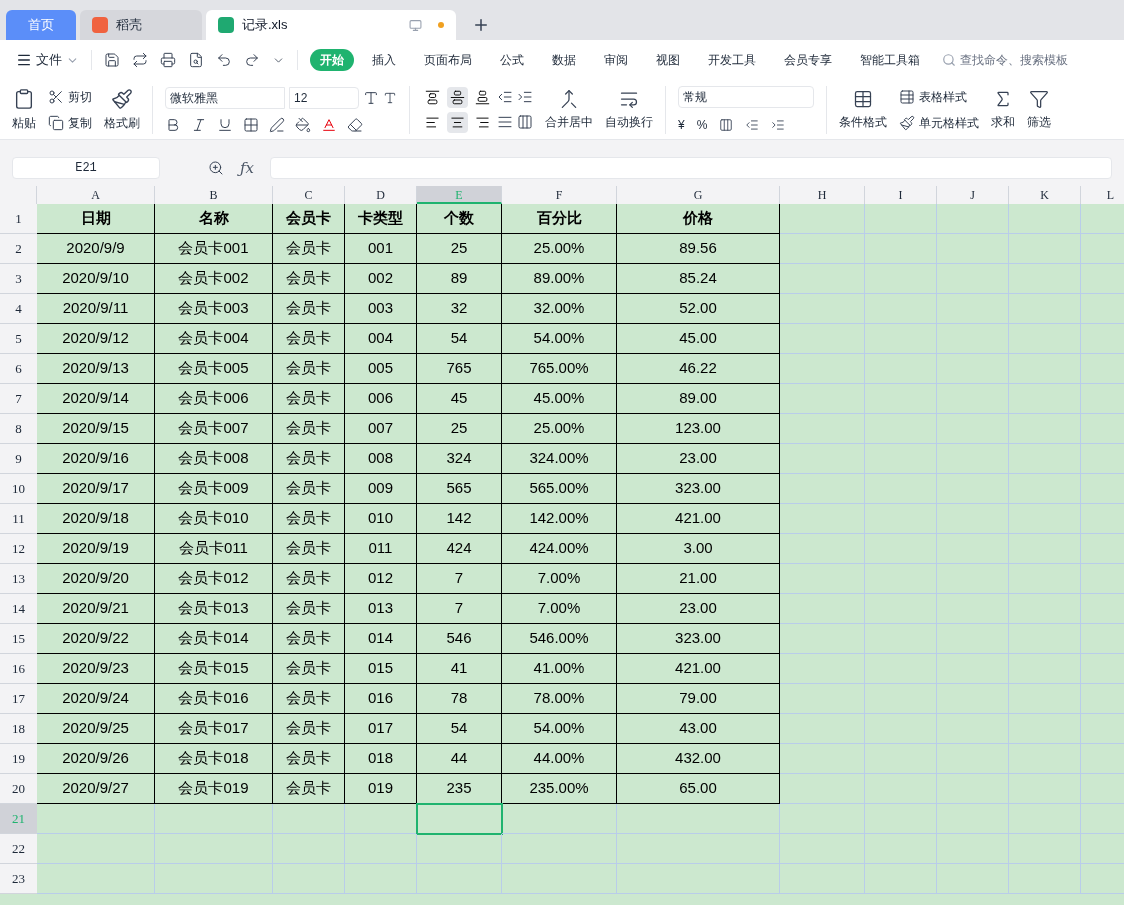  Describe the element at coordinates (863, 98) in the screenshot. I see `table-icon` at that location.